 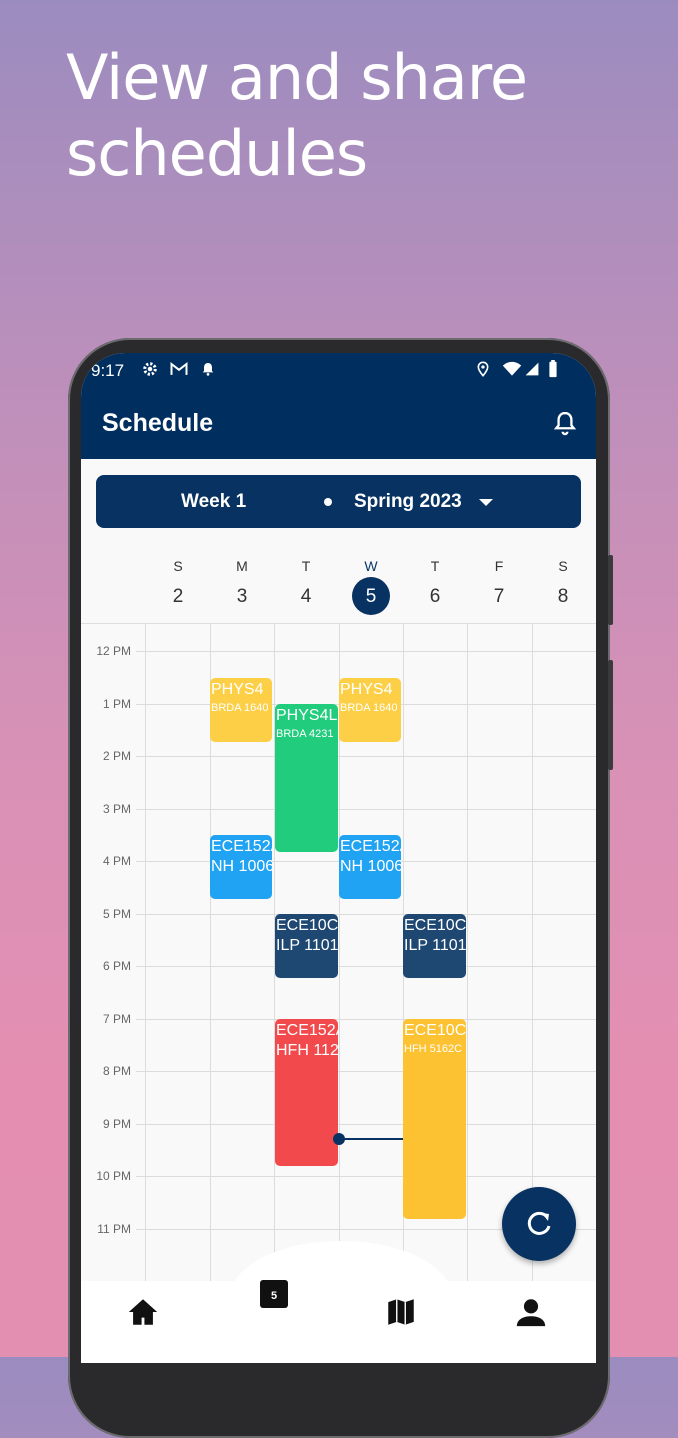 I want to click on refresh-button, so click(x=539, y=1224).